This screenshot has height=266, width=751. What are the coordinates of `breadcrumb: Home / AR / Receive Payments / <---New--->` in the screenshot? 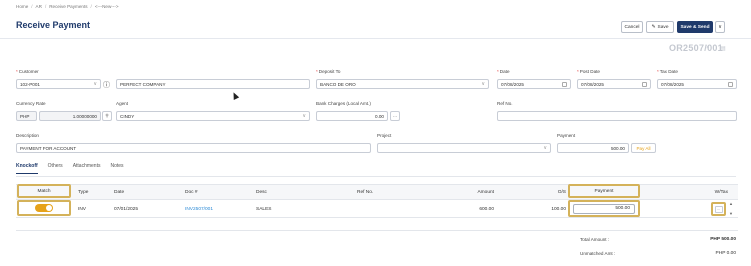 It's located at (67, 6).